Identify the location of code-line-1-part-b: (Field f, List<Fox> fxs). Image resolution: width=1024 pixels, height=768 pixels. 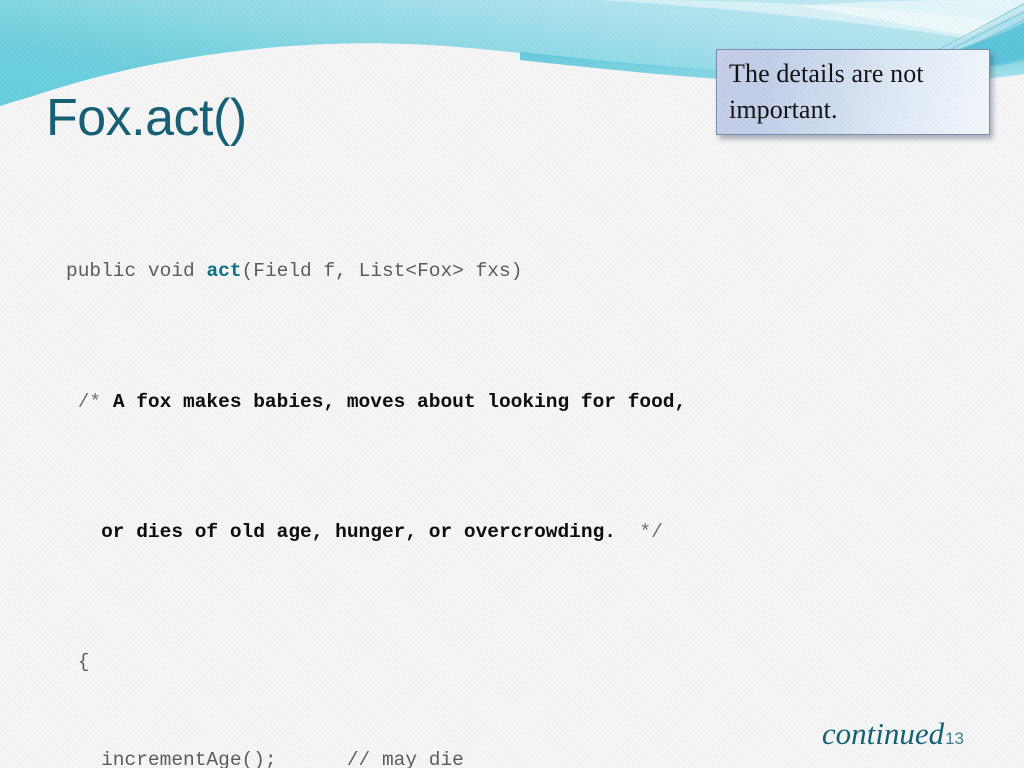
(382, 271).